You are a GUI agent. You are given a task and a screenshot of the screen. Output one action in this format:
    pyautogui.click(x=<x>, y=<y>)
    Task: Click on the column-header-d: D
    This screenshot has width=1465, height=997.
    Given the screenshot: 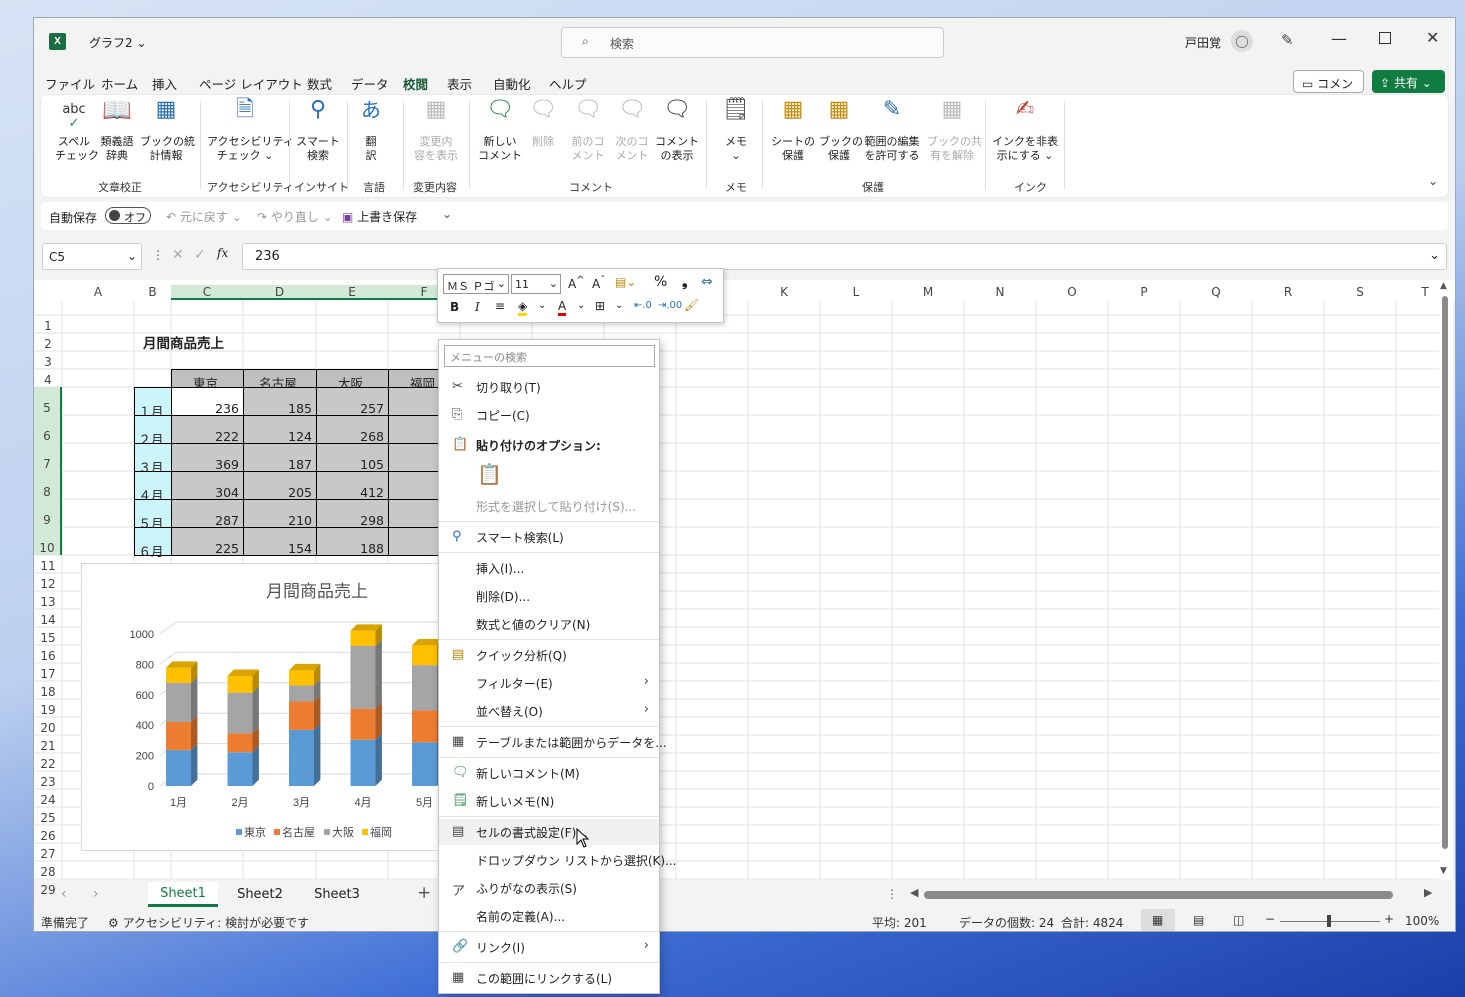 What is the action you would take?
    pyautogui.click(x=279, y=292)
    